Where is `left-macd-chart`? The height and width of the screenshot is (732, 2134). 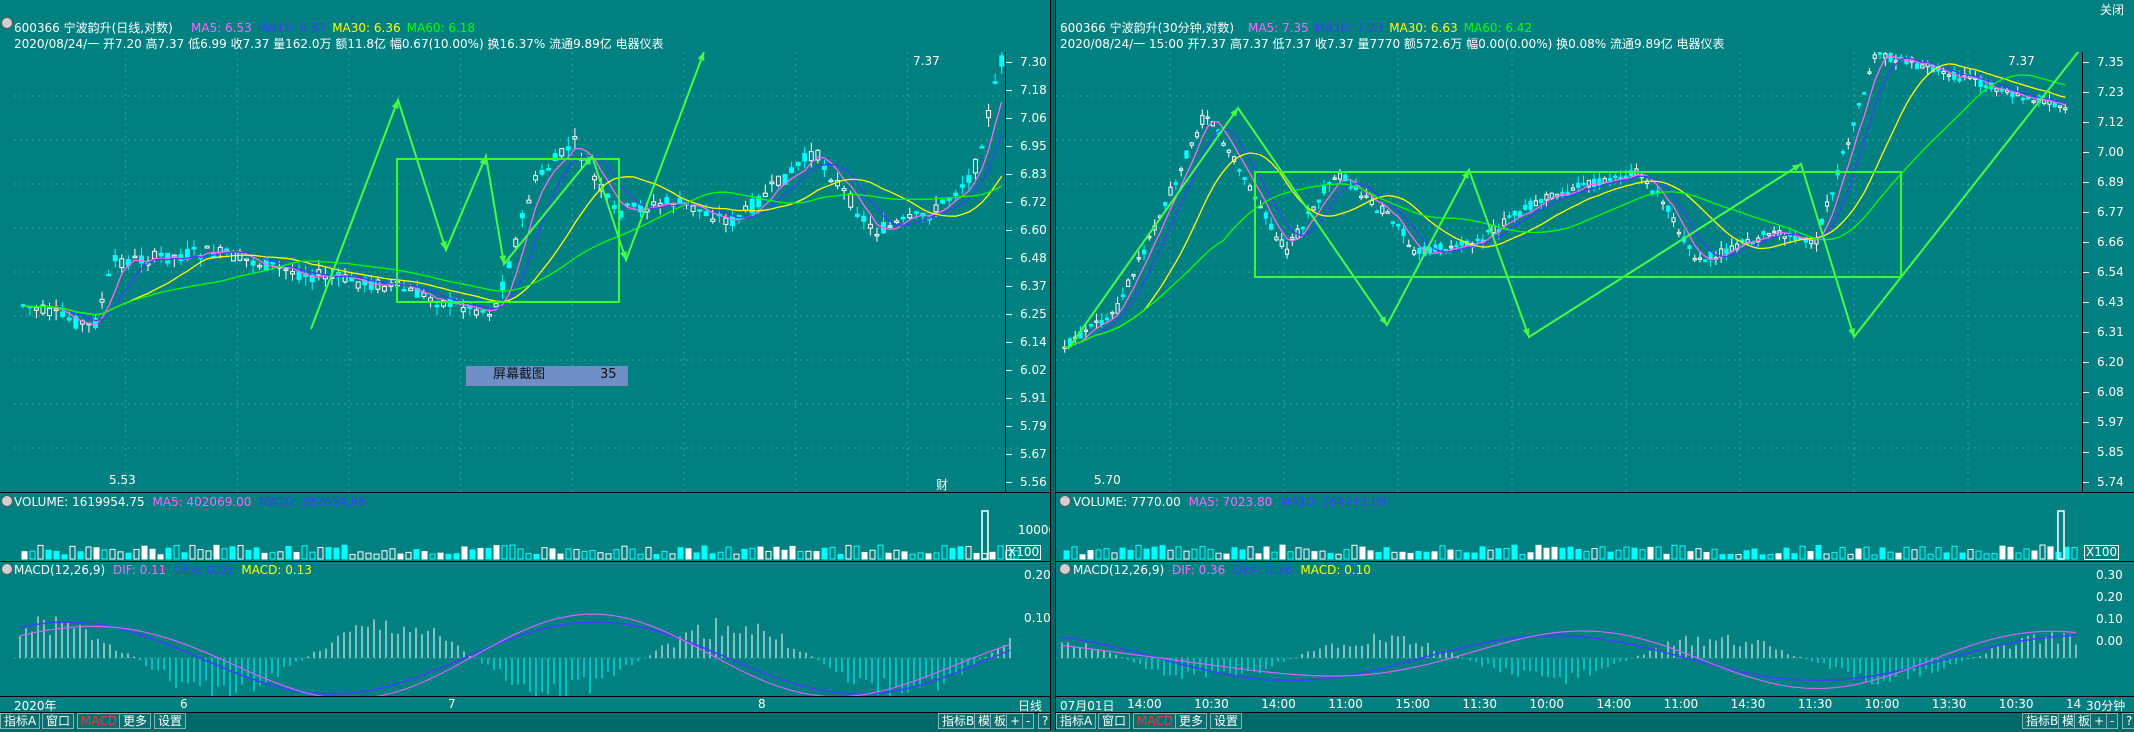 left-macd-chart is located at coordinates (516, 629).